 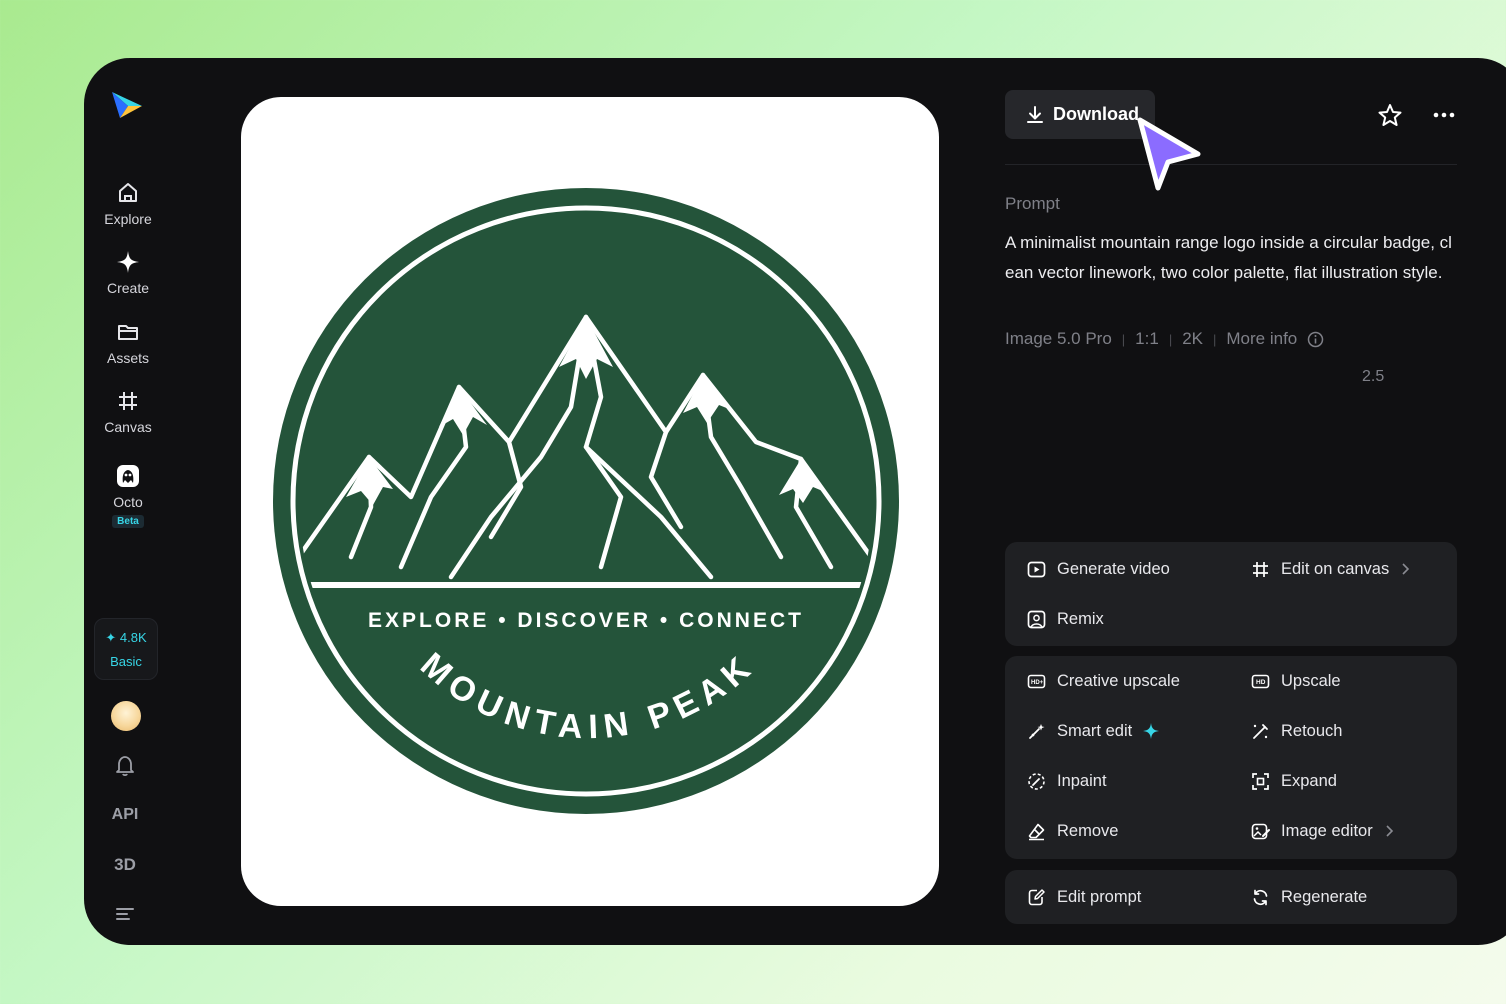 What do you see at coordinates (1058, 338) in the screenshot?
I see `model-name: Image 5.0 Pro` at bounding box center [1058, 338].